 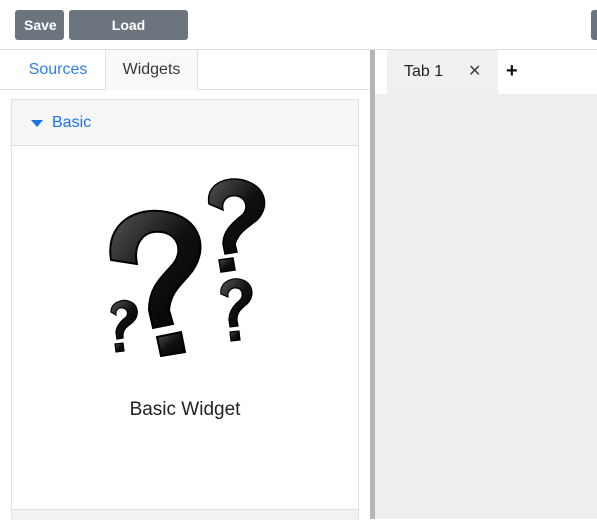 What do you see at coordinates (58, 70) in the screenshot?
I see `tab-sources: Sources` at bounding box center [58, 70].